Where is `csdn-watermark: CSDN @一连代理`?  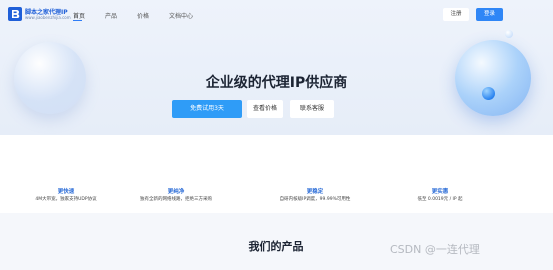 csdn-watermark: CSDN @一连代理 is located at coordinates (435, 249).